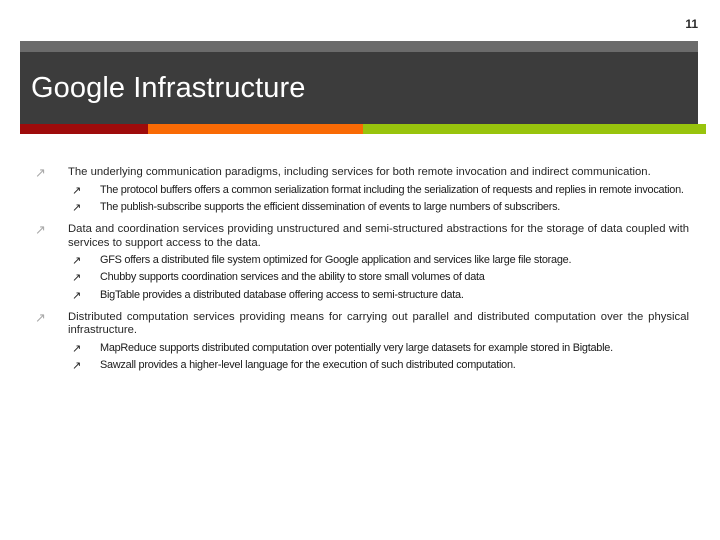 This screenshot has width=720, height=540. I want to click on accent-segment-red, so click(84, 129).